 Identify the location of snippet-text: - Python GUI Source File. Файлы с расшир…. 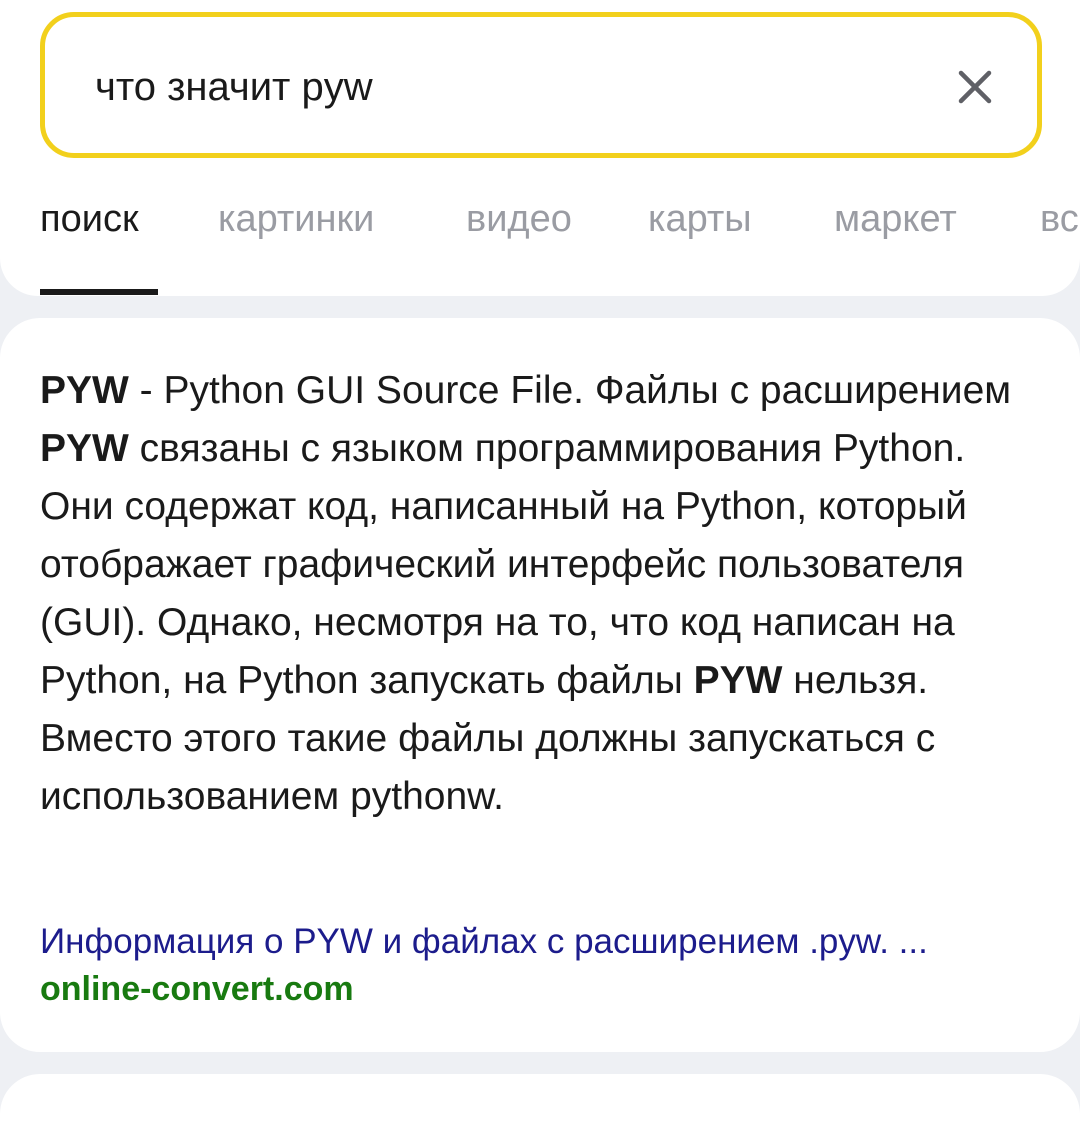
(570, 390).